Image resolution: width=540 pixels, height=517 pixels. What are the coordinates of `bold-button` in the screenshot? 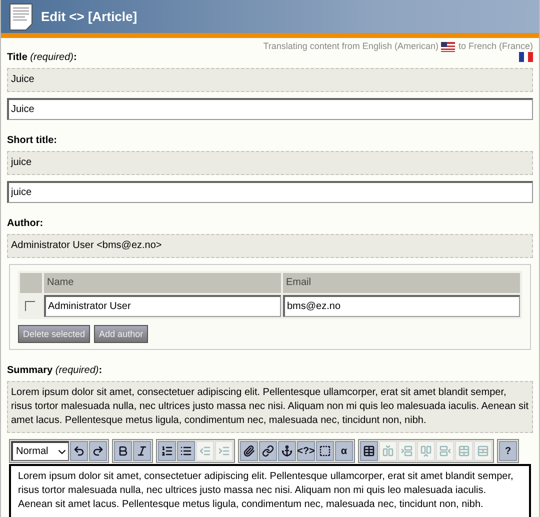 It's located at (123, 451).